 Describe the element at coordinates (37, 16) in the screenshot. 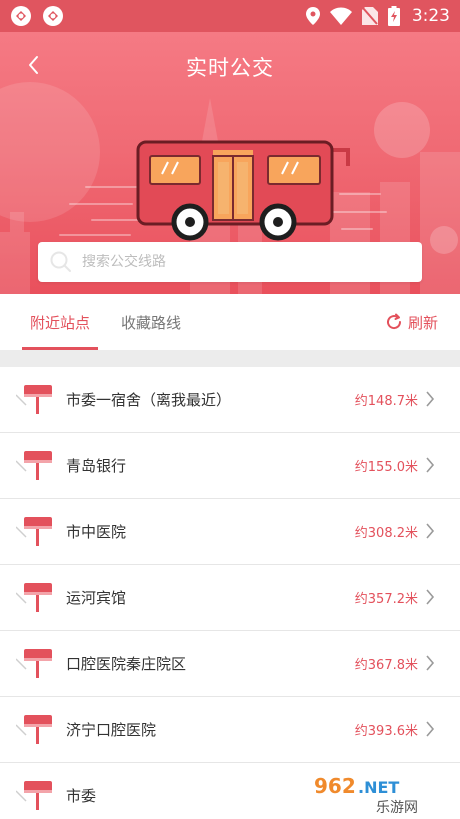

I see `status-left` at that location.